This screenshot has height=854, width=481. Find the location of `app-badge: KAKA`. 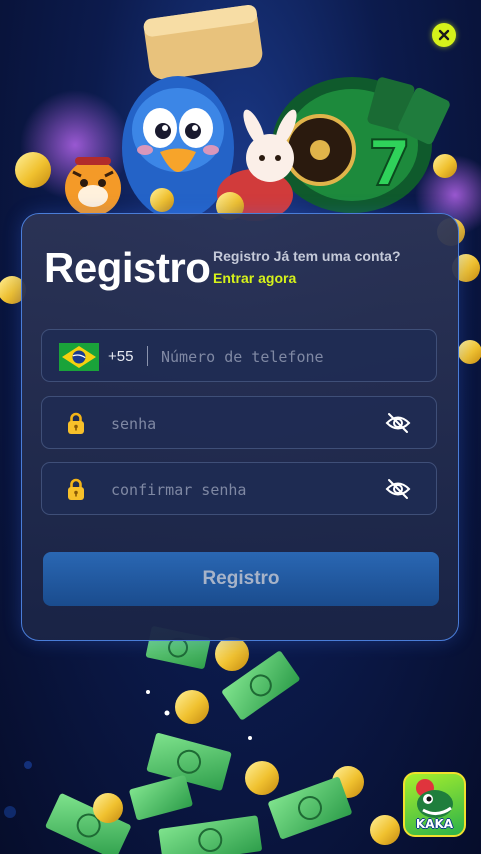

app-badge: KAKA is located at coordinates (434, 804).